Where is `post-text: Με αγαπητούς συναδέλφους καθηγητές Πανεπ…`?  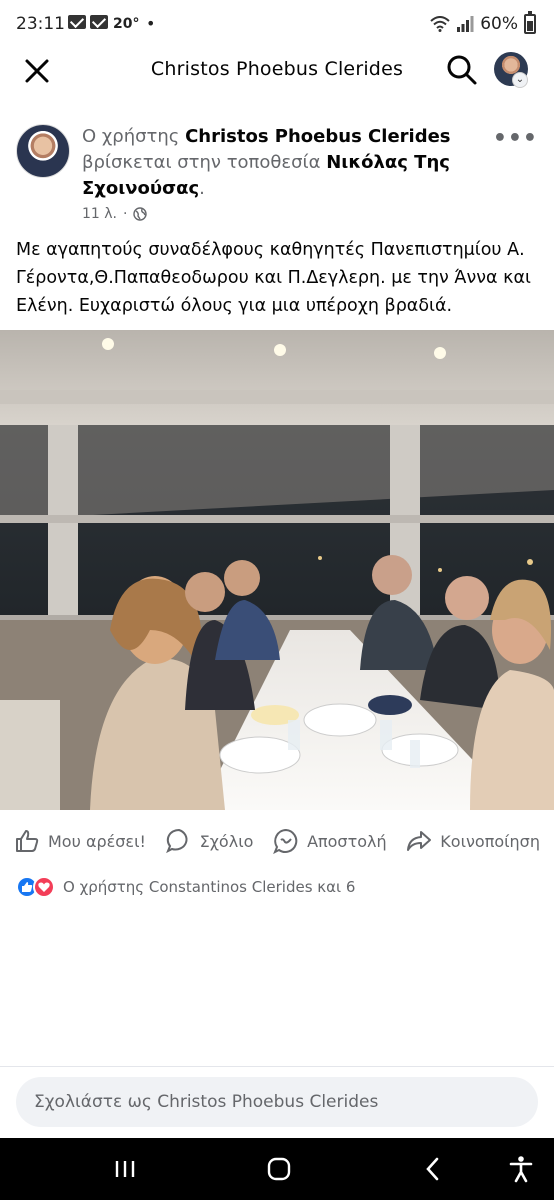
post-text: Με αγαπητούς συναδέλφους καθηγητές Πανεπ… is located at coordinates (273, 278).